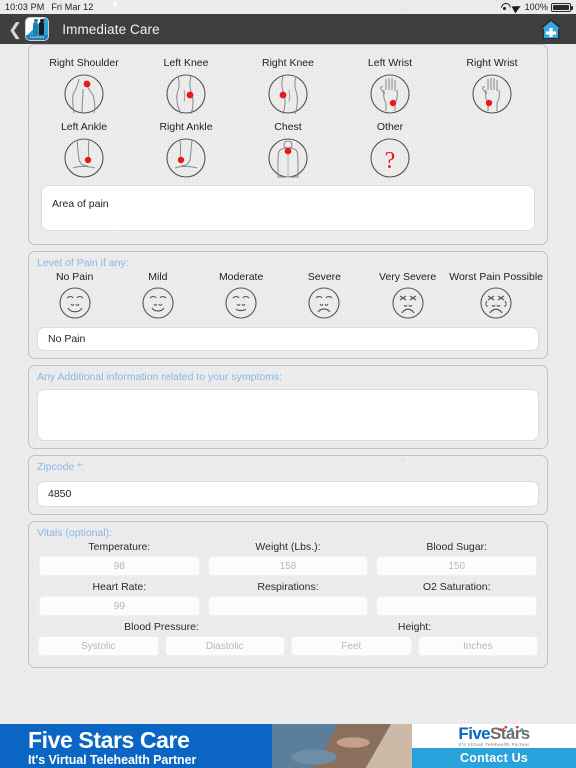 This screenshot has width=576, height=768. Describe the element at coordinates (109, 740) in the screenshot. I see `ad-title: Five Stars Care` at that location.